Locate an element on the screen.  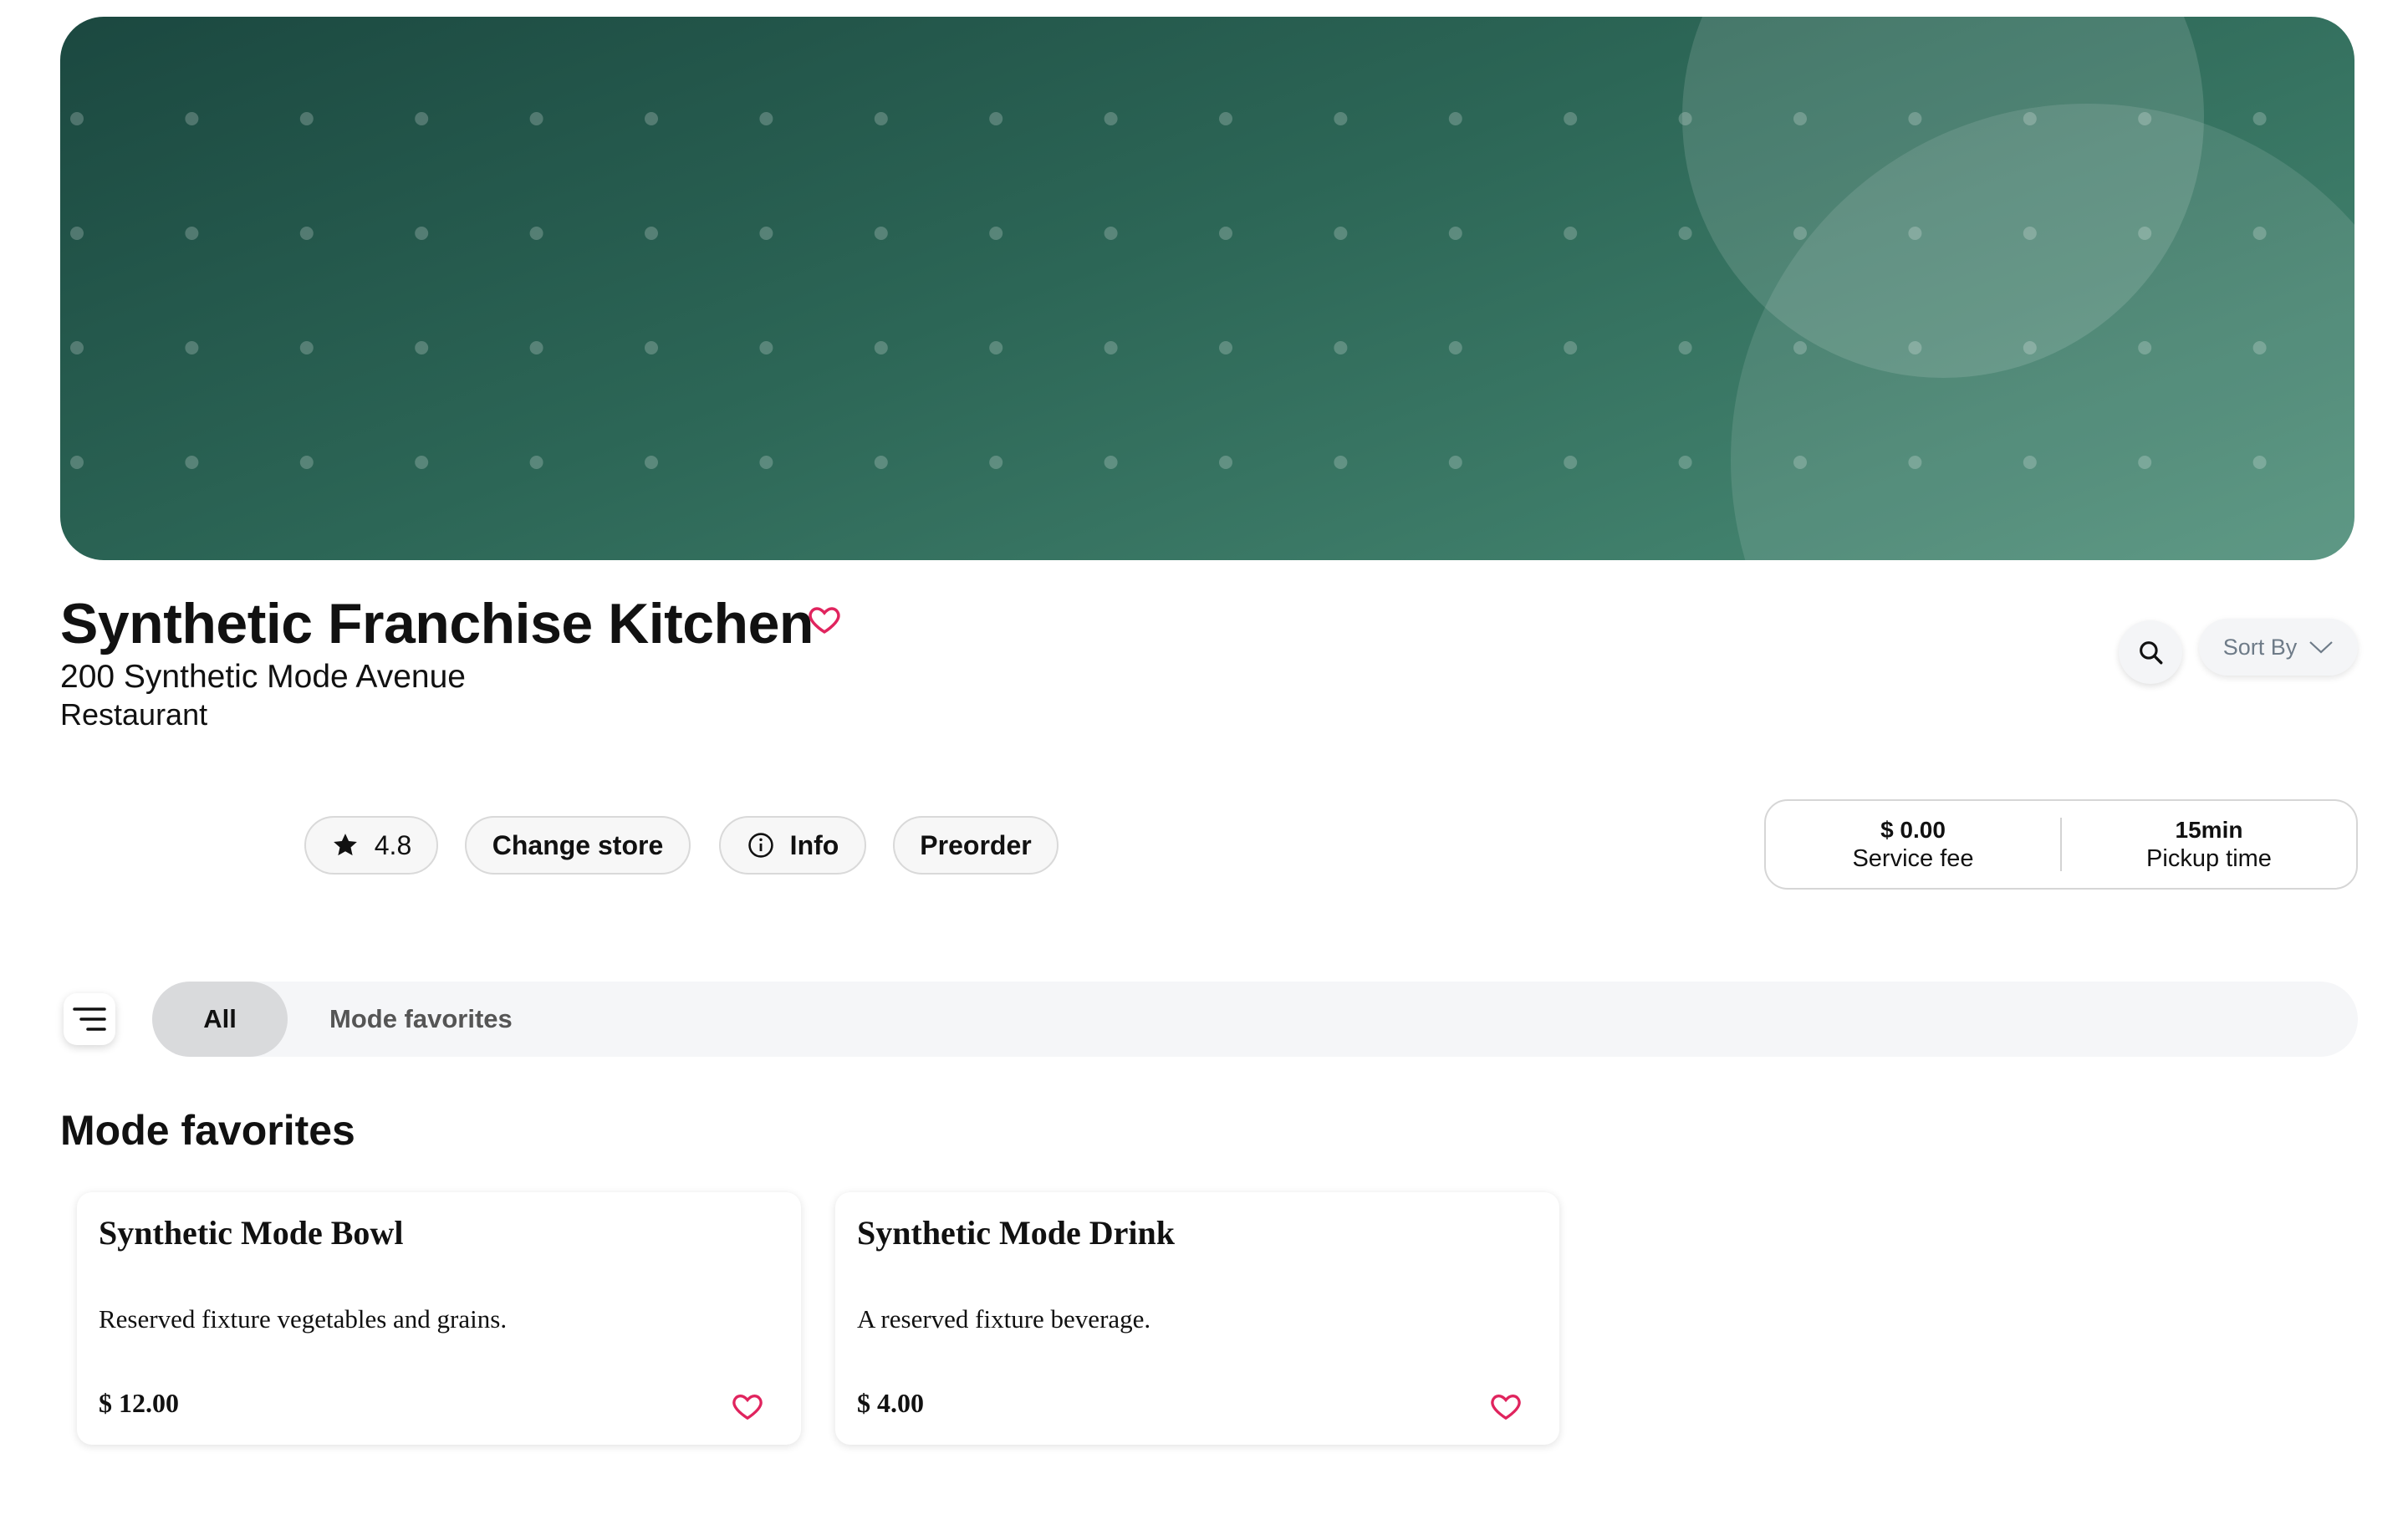
service-fee-label: Service fee is located at coordinates (1913, 858).